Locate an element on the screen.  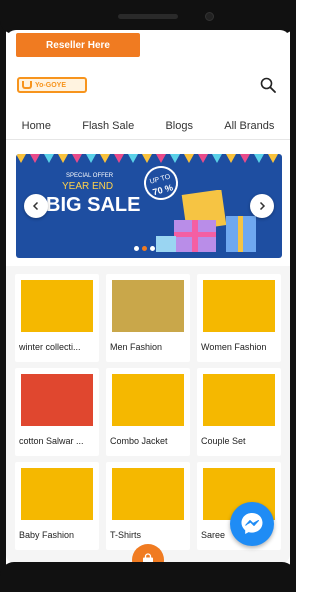
logo: Yo-GOYE is located at coordinates (52, 85).